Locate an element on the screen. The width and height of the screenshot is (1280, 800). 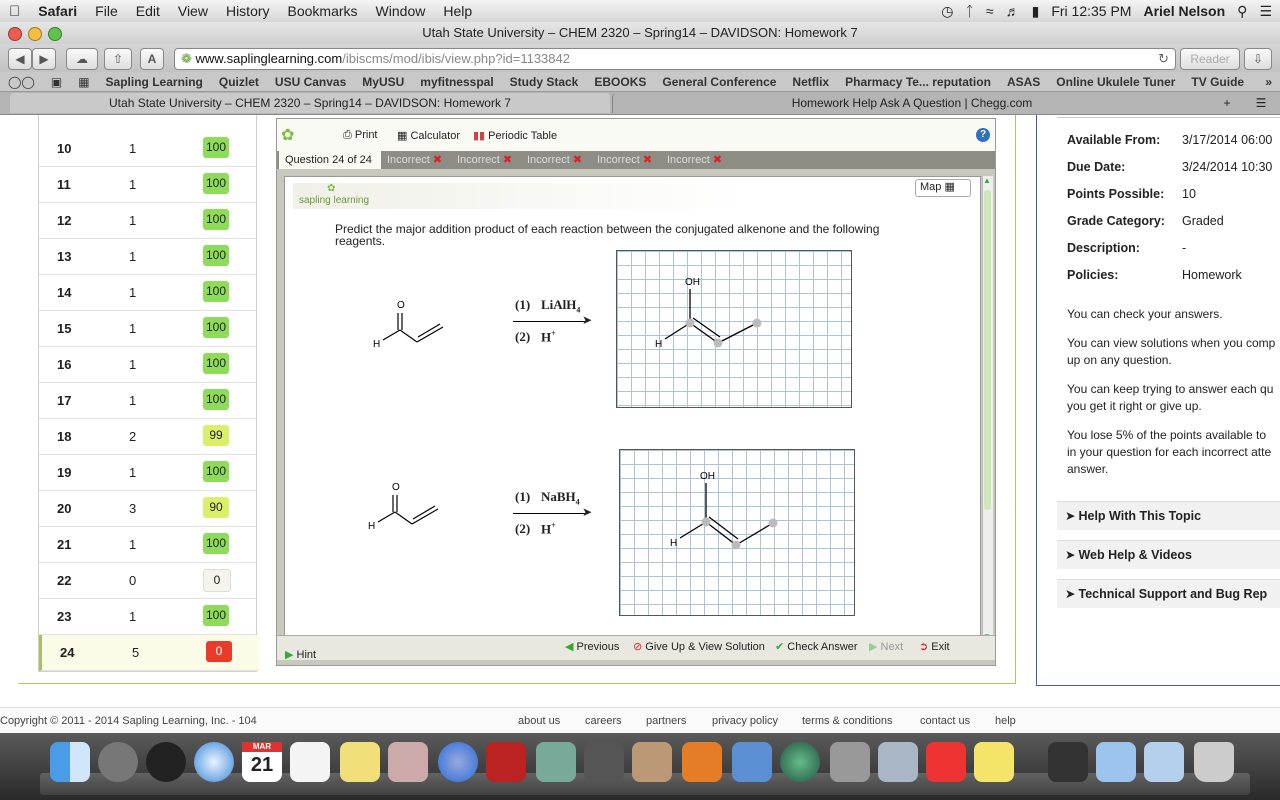
drawing-canvas-1: OH H is located at coordinates (734, 329).